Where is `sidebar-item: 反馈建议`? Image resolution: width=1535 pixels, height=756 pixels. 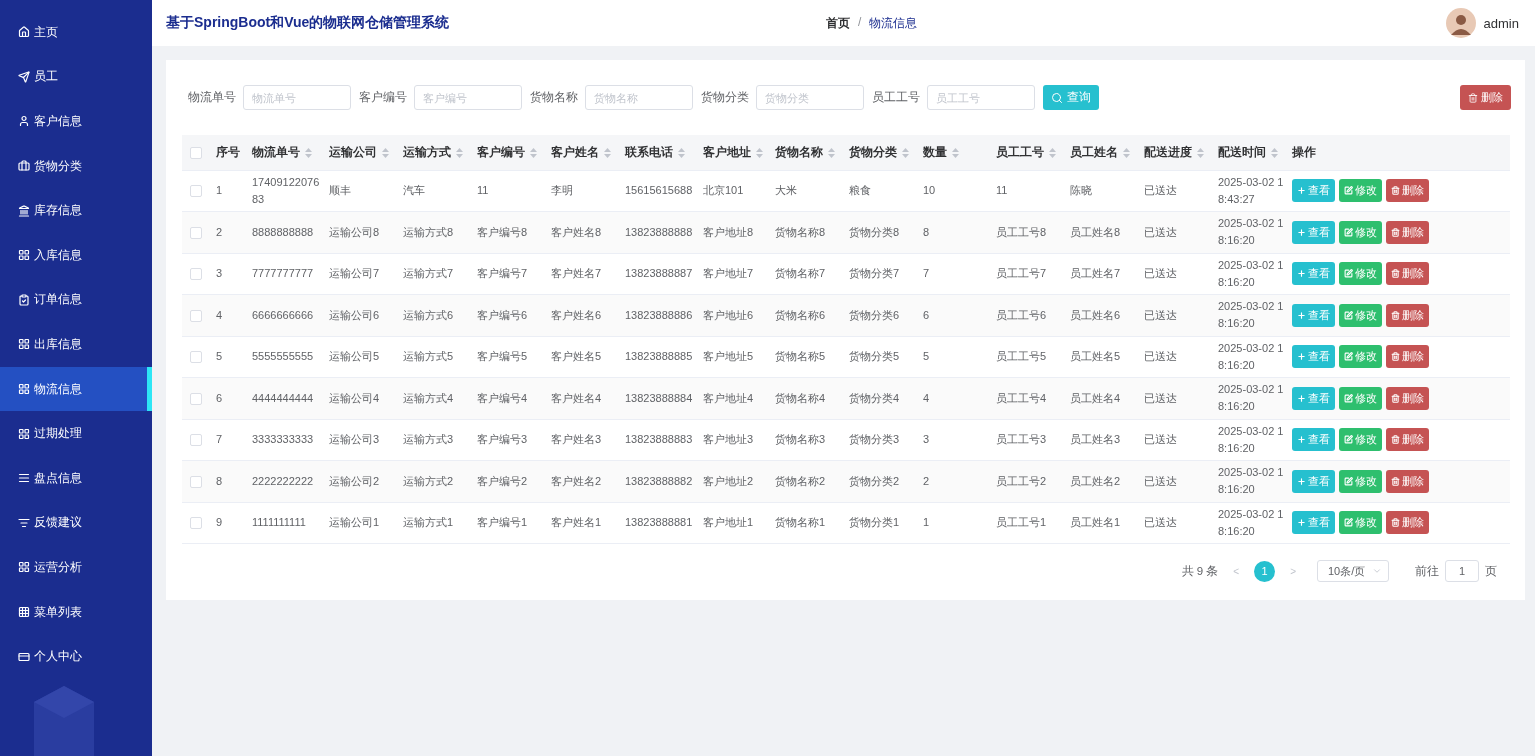
sidebar-item: 反馈建议 is located at coordinates (76, 523).